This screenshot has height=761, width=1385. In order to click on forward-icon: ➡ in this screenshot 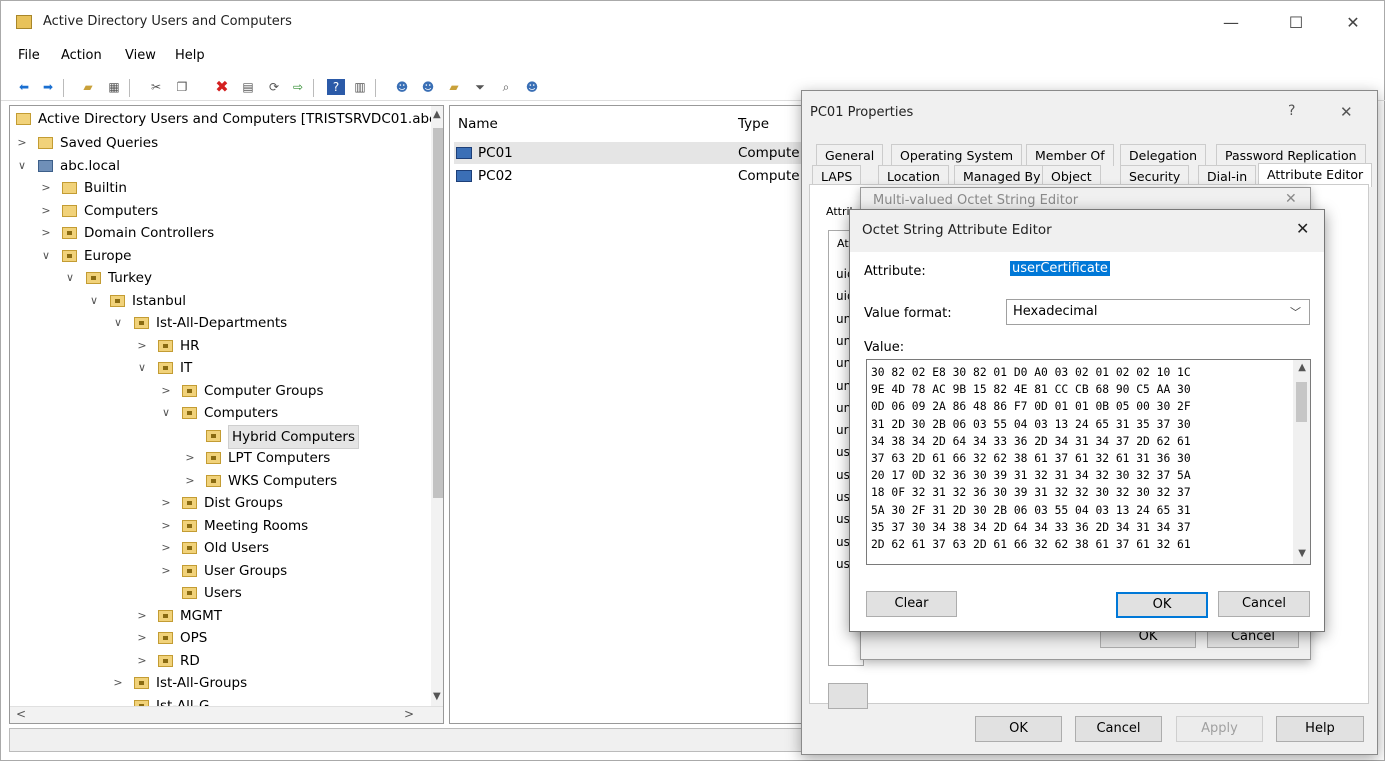, I will do `click(48, 87)`.